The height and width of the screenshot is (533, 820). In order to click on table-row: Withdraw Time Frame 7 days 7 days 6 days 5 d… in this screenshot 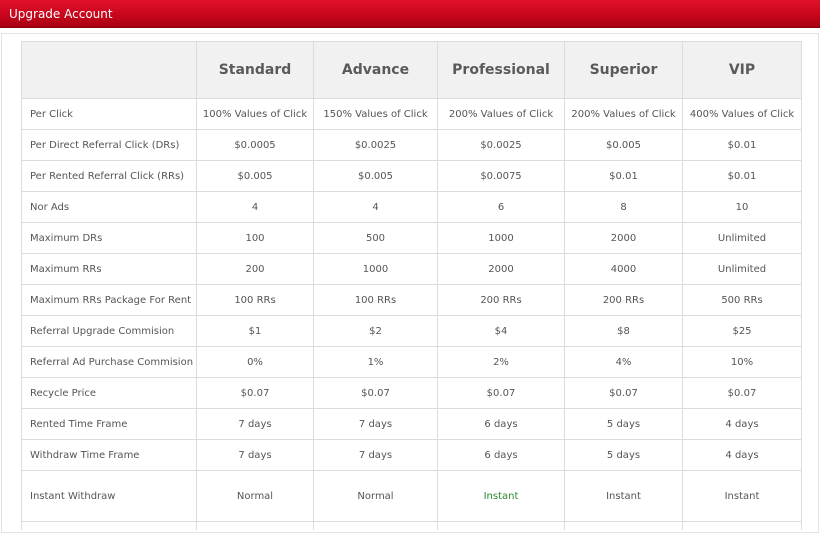, I will do `click(411, 455)`.